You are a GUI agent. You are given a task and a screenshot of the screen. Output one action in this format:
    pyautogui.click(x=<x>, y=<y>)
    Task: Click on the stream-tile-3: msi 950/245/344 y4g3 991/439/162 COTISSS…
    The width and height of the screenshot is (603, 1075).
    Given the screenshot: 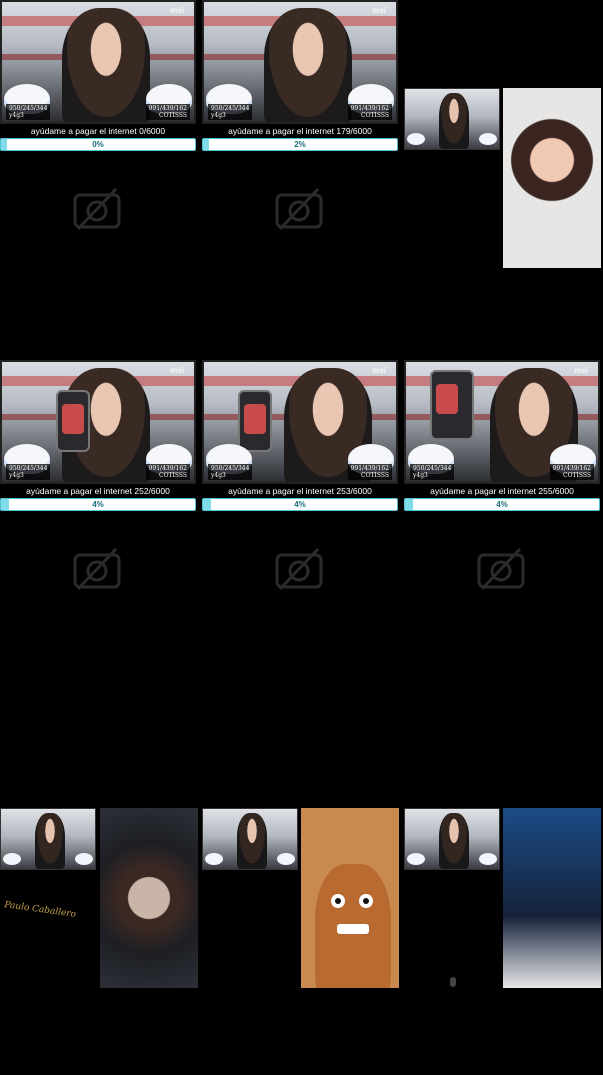 What is the action you would take?
    pyautogui.click(x=98, y=436)
    